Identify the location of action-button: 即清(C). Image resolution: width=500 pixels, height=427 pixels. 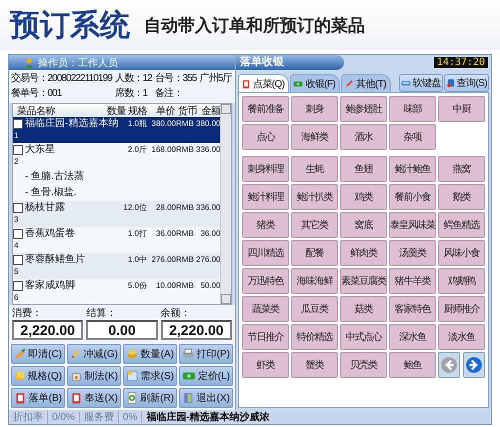
(38, 354).